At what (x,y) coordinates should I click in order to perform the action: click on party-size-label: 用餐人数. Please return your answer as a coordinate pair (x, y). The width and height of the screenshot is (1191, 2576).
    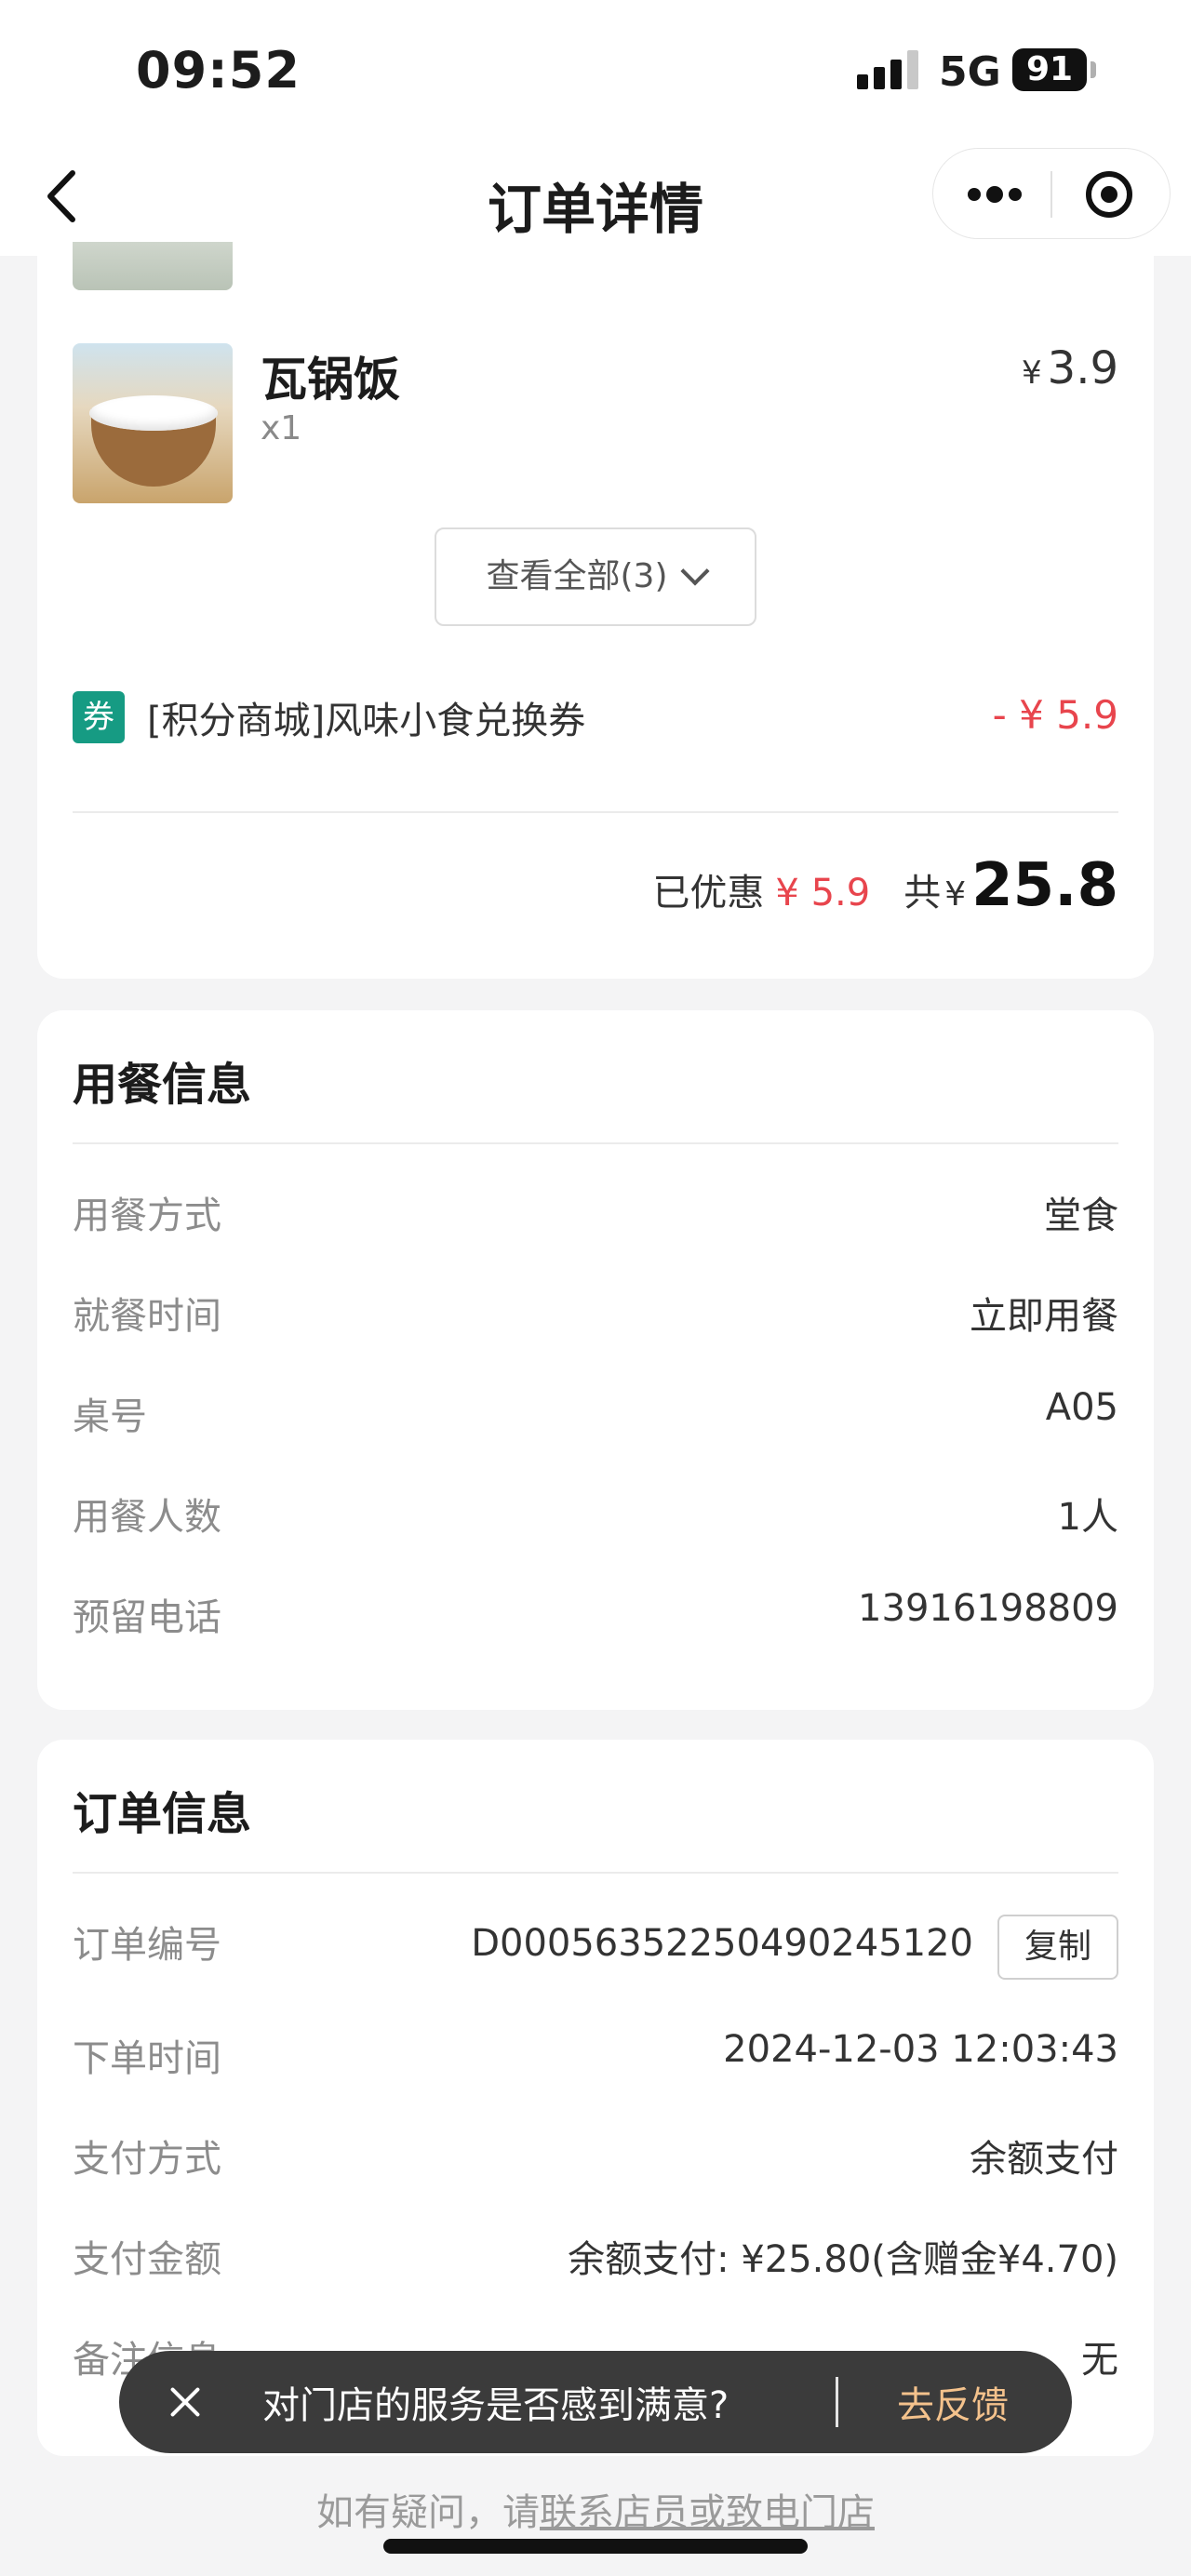
    Looking at the image, I should click on (147, 1517).